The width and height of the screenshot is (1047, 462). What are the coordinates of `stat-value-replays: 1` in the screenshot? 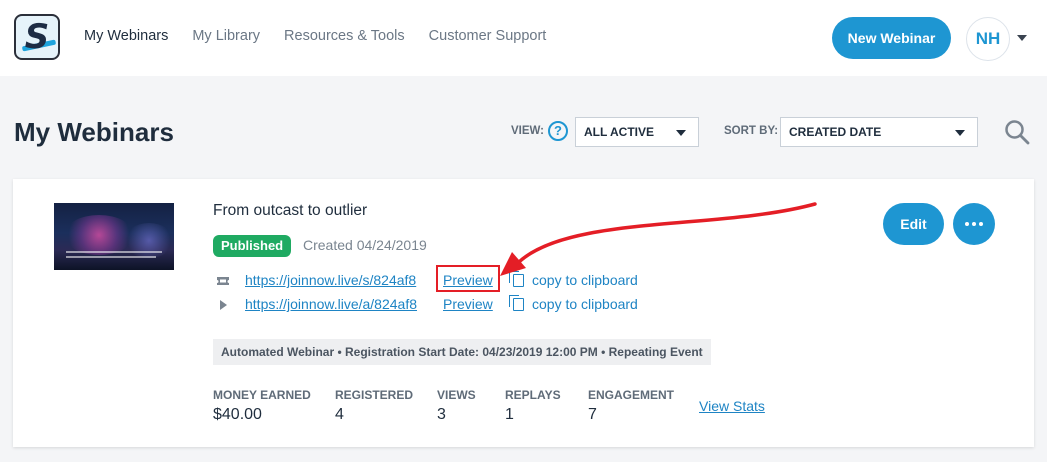 It's located at (509, 414).